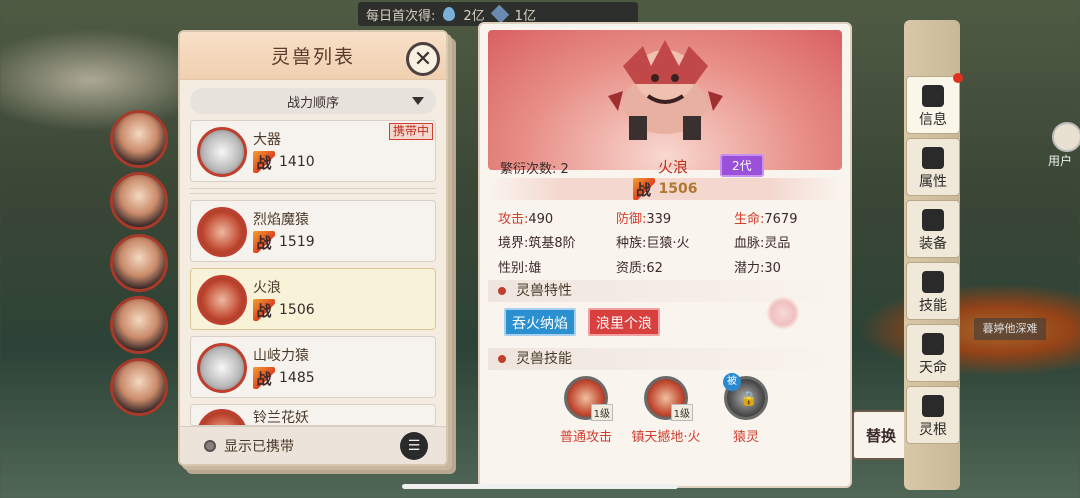 Image resolution: width=1080 pixels, height=498 pixels. Describe the element at coordinates (297, 378) in the screenshot. I see `beast-power-value: 1485` at that location.